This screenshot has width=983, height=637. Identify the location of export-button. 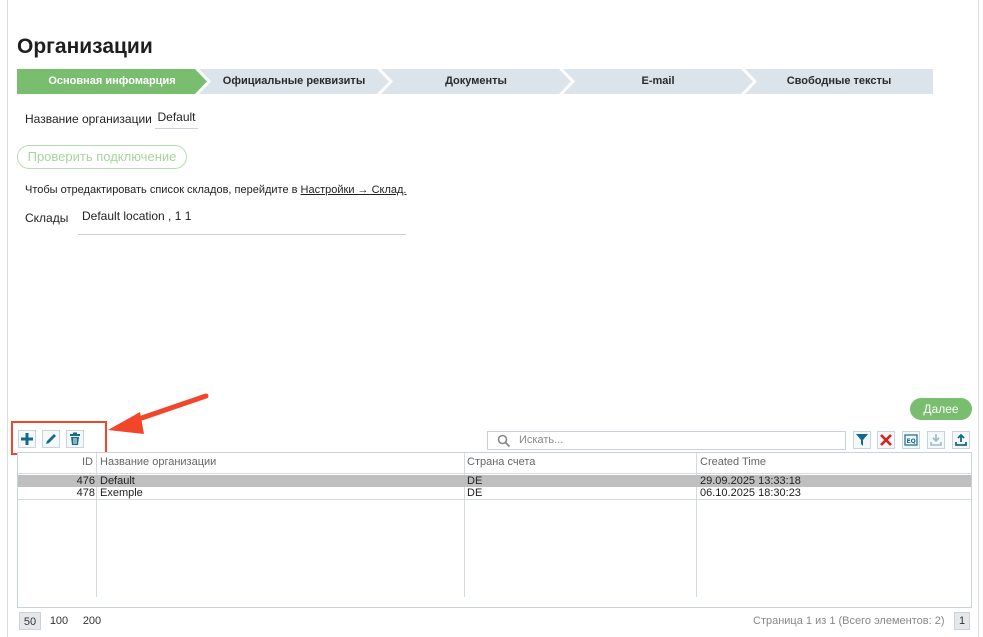
(961, 440).